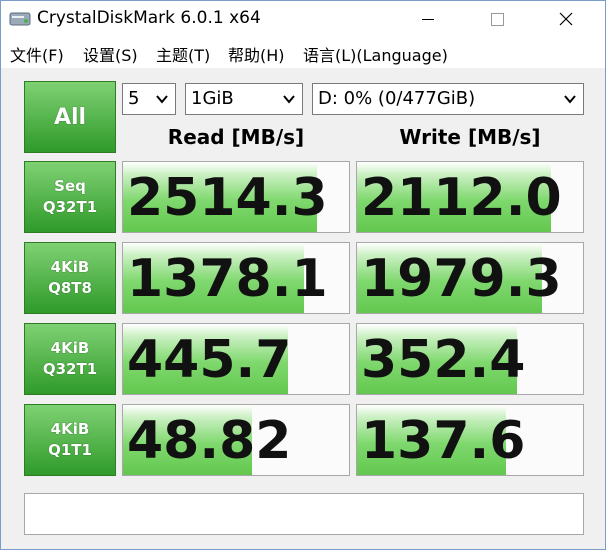  What do you see at coordinates (70, 186) in the screenshot?
I see `test-label-line1: Seq` at bounding box center [70, 186].